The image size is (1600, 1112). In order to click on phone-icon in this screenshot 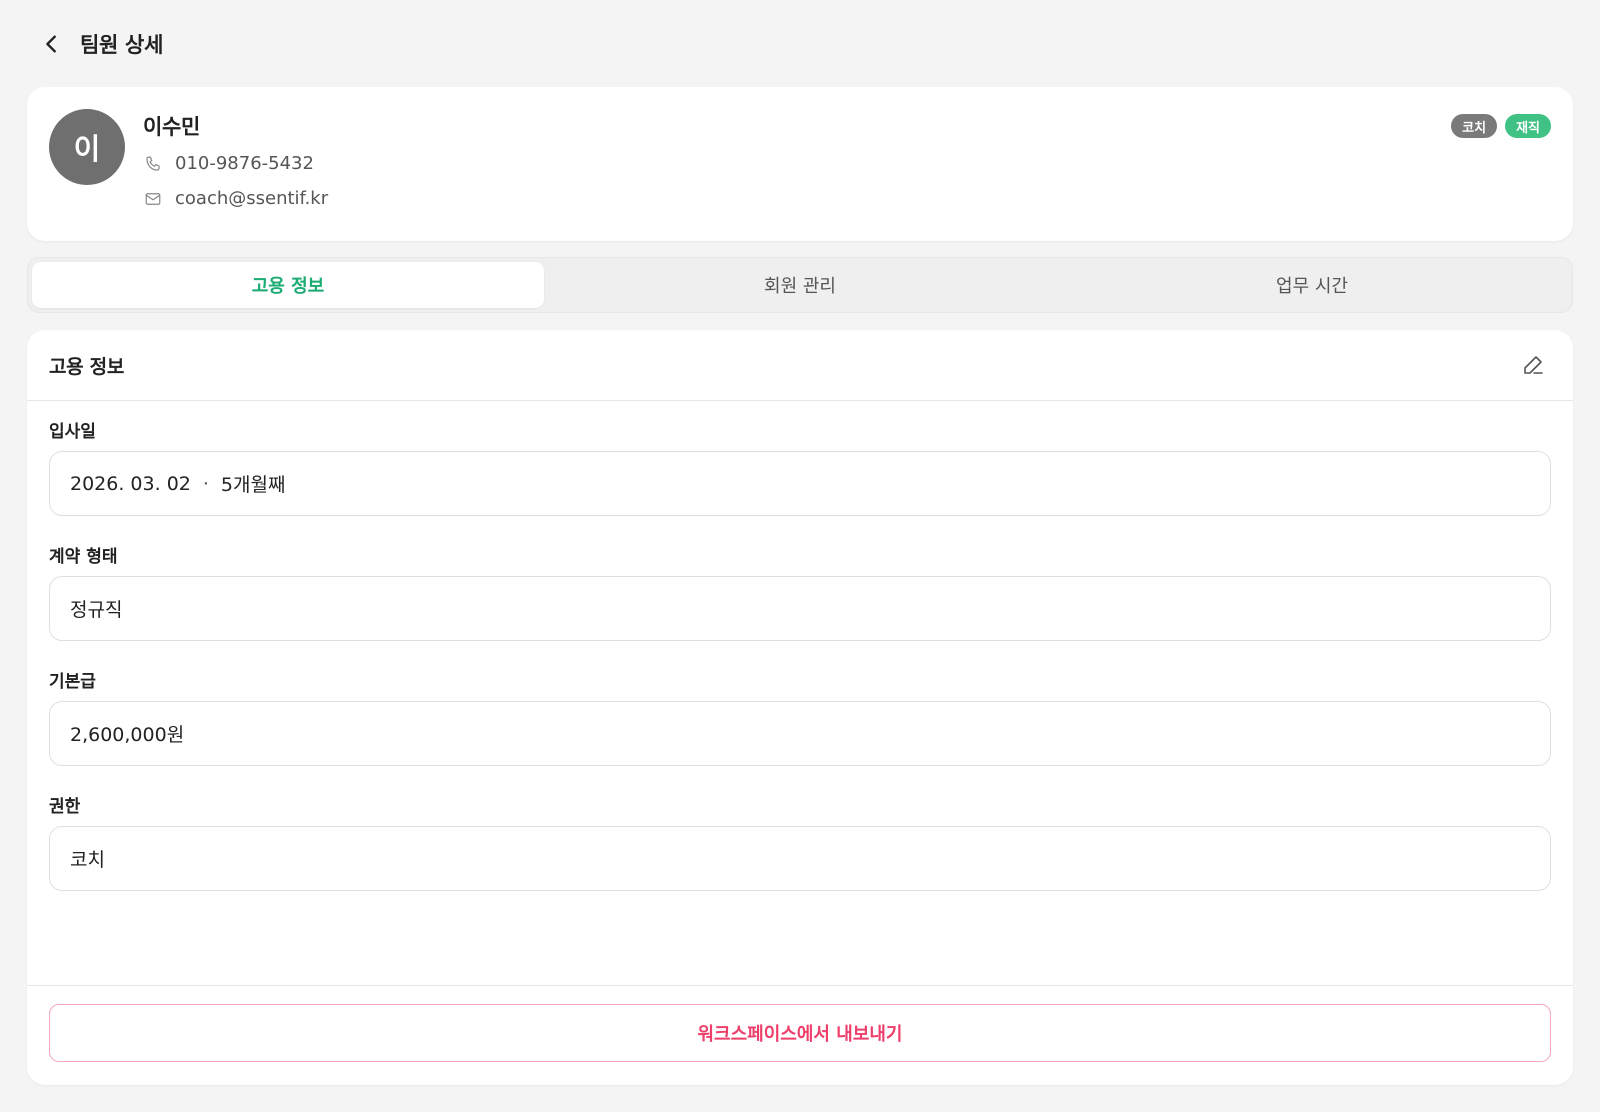, I will do `click(153, 164)`.